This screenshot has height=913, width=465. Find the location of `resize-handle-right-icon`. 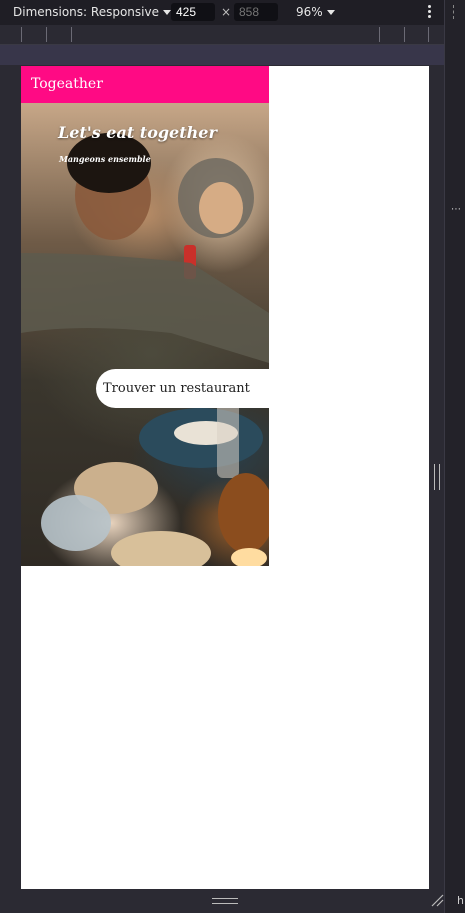

resize-handle-right-icon is located at coordinates (437, 477).